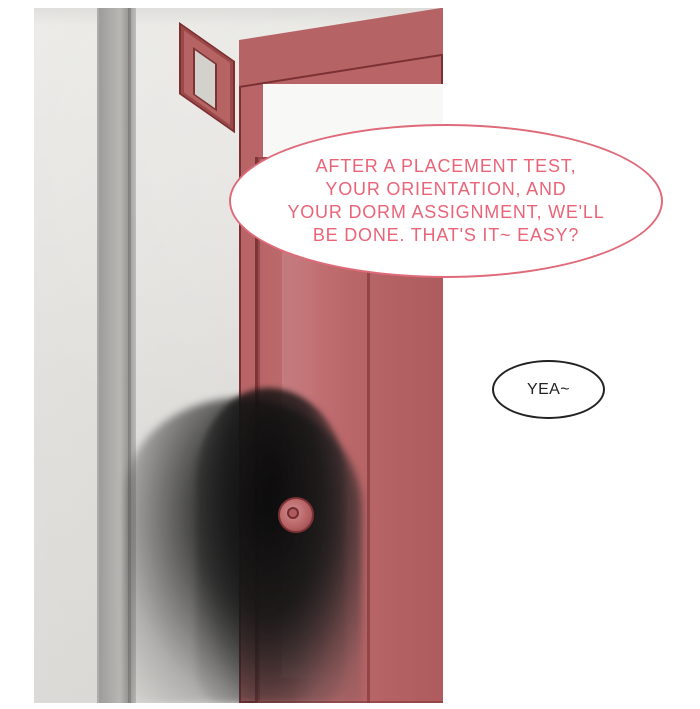  I want to click on person-shadow-core, so click(271, 545).